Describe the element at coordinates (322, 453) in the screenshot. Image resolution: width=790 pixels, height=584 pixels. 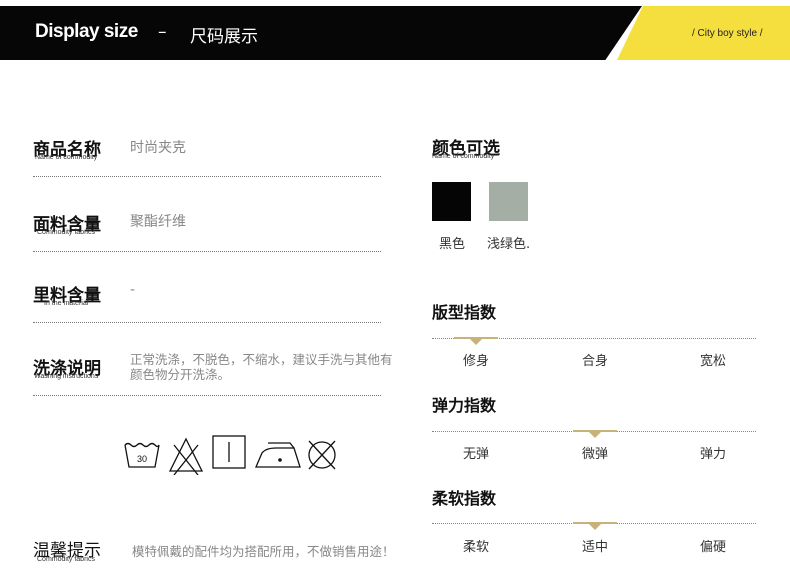
I see `no-dry-clean-icon` at that location.